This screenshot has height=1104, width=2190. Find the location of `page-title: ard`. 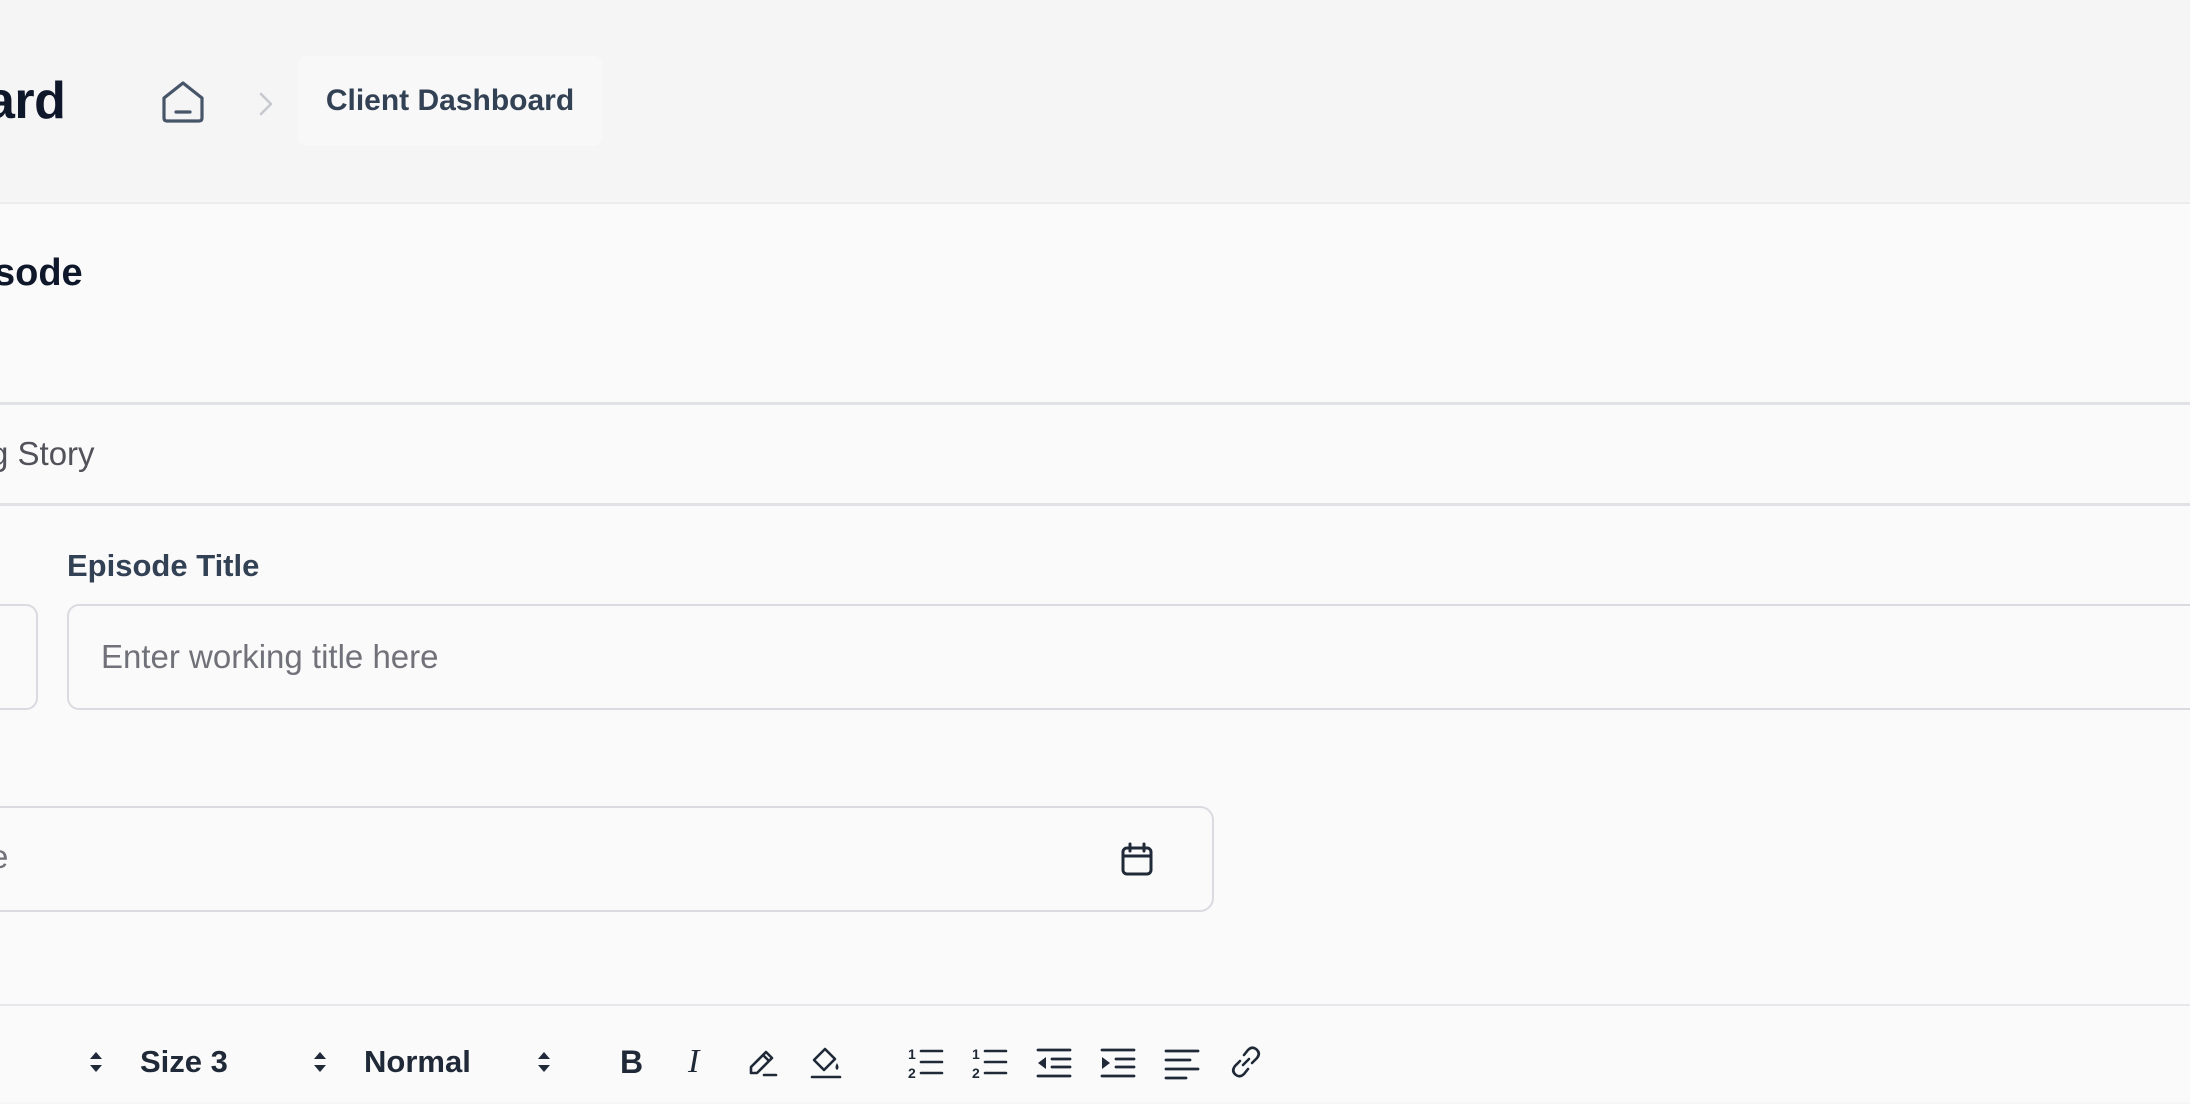

page-title: ard is located at coordinates (33, 101).